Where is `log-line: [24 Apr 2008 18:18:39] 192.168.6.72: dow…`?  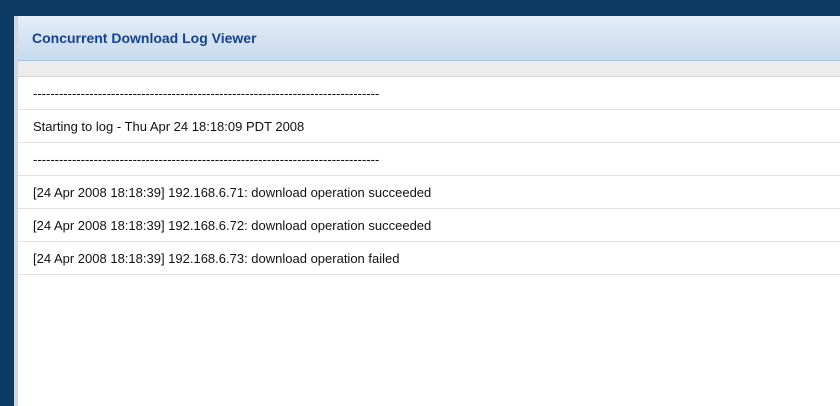 log-line: [24 Apr 2008 18:18:39] 192.168.6.72: dow… is located at coordinates (429, 225).